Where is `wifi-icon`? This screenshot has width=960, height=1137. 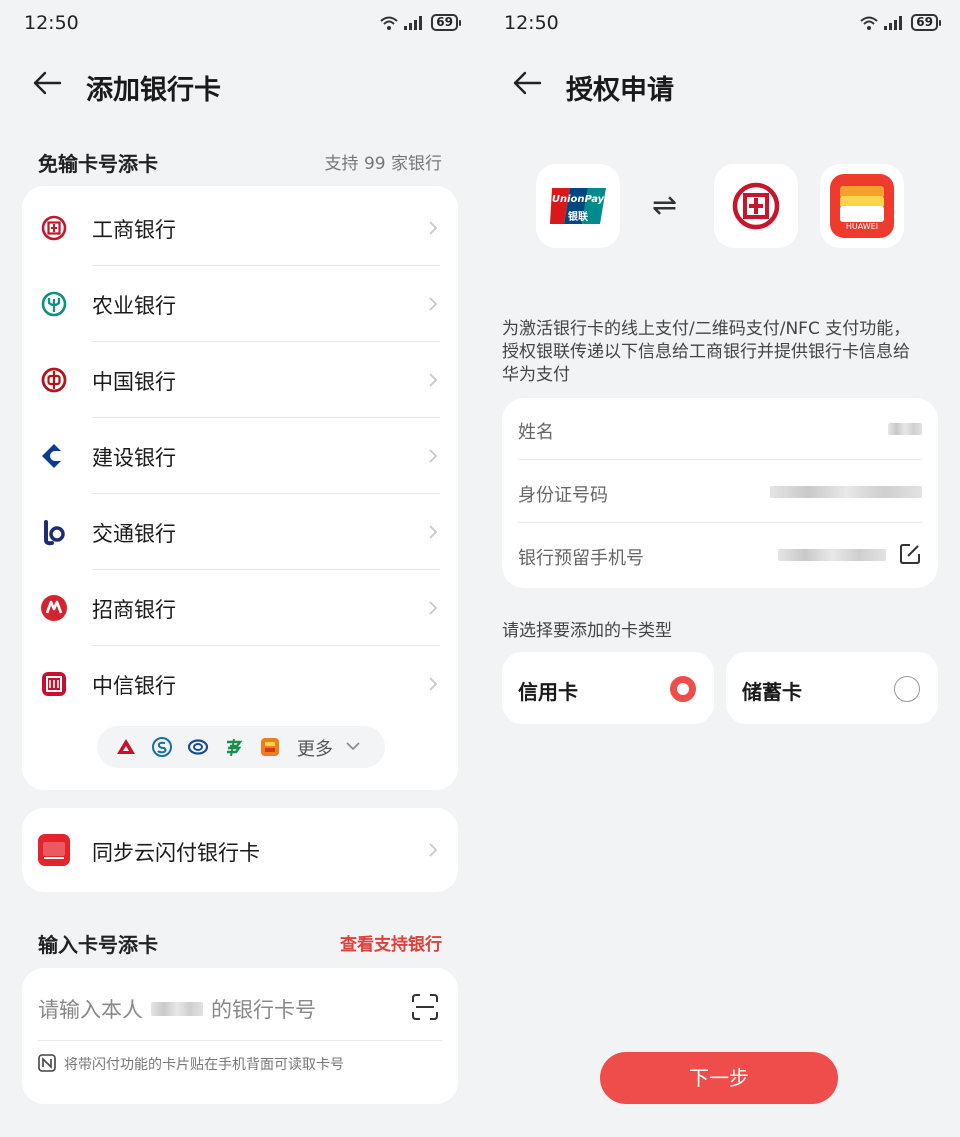
wifi-icon is located at coordinates (869, 23).